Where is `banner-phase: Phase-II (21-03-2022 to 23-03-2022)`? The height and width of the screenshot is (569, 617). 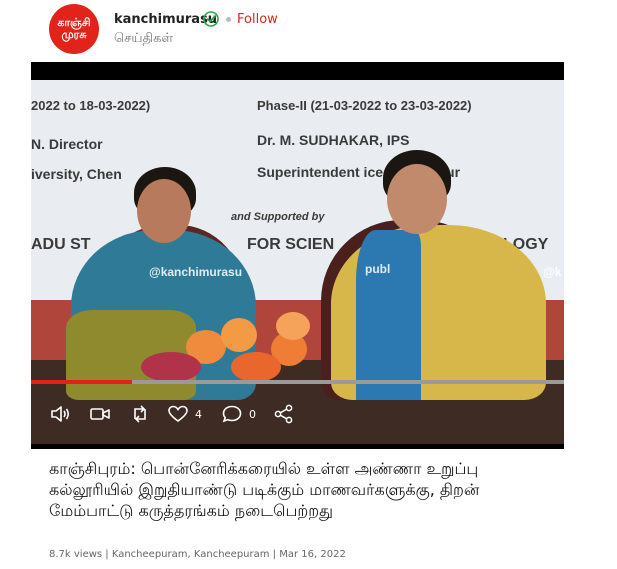
banner-phase: Phase-II (21-03-2022 to 23-03-2022) is located at coordinates (364, 105).